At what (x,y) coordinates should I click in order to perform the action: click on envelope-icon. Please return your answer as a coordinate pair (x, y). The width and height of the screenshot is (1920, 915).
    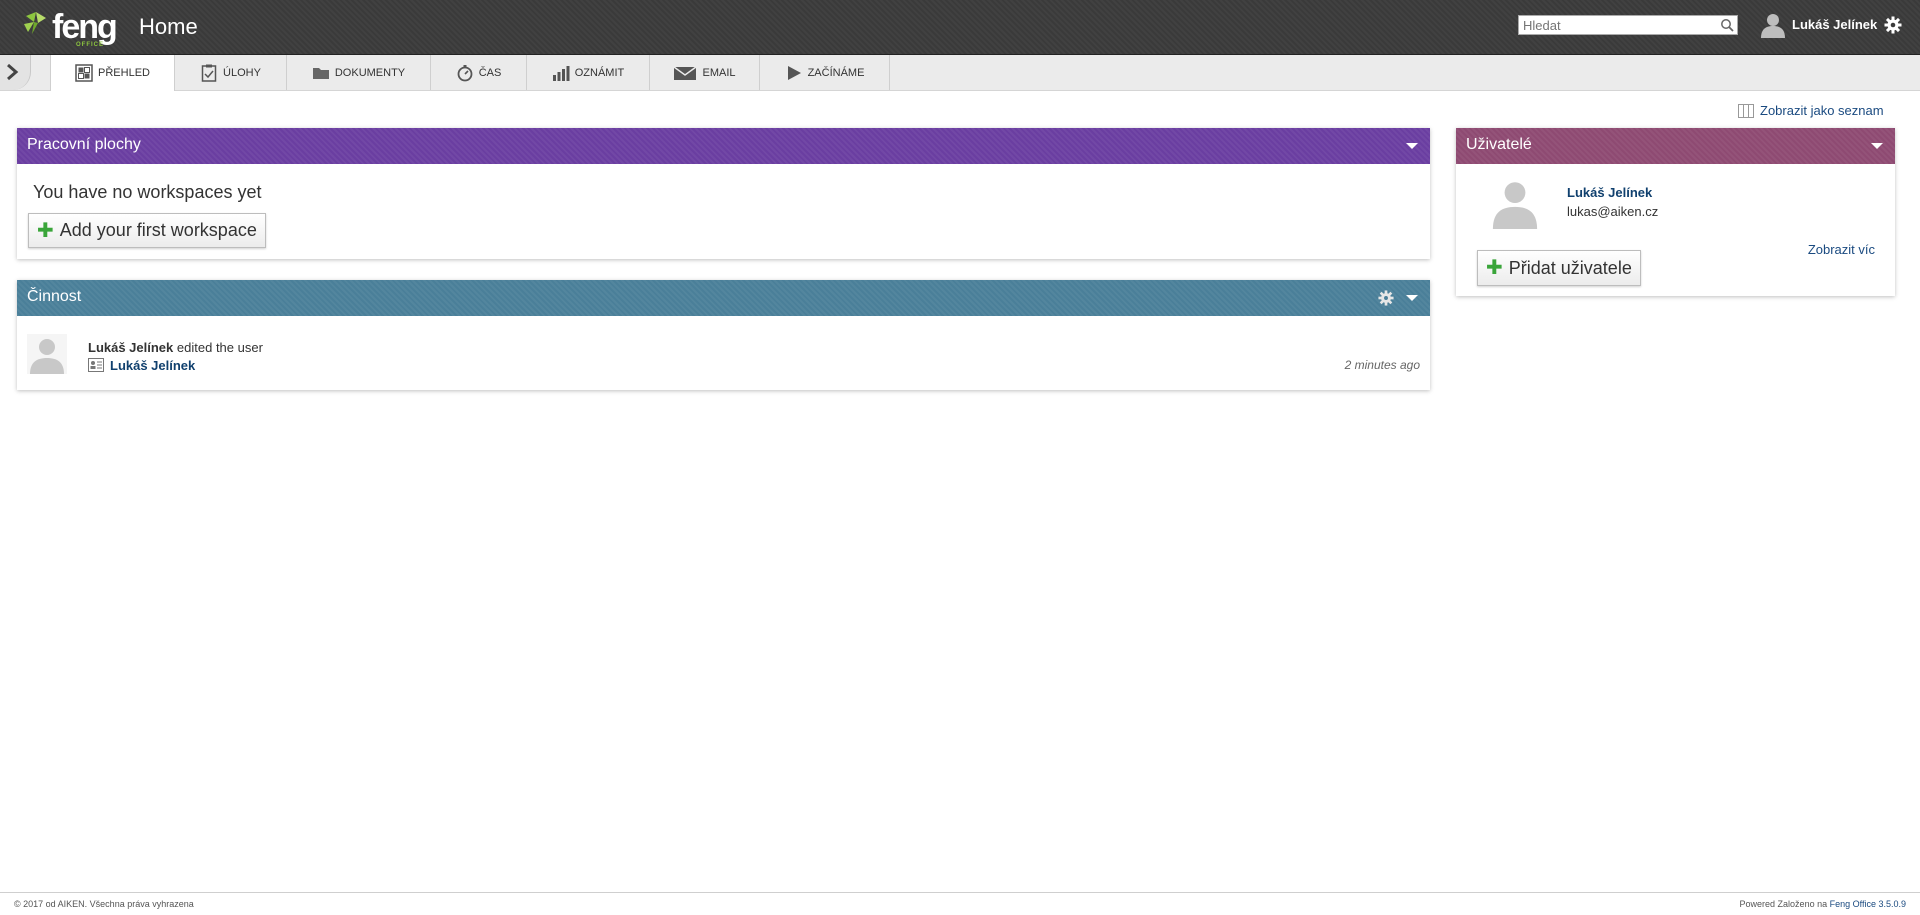
    Looking at the image, I should click on (685, 72).